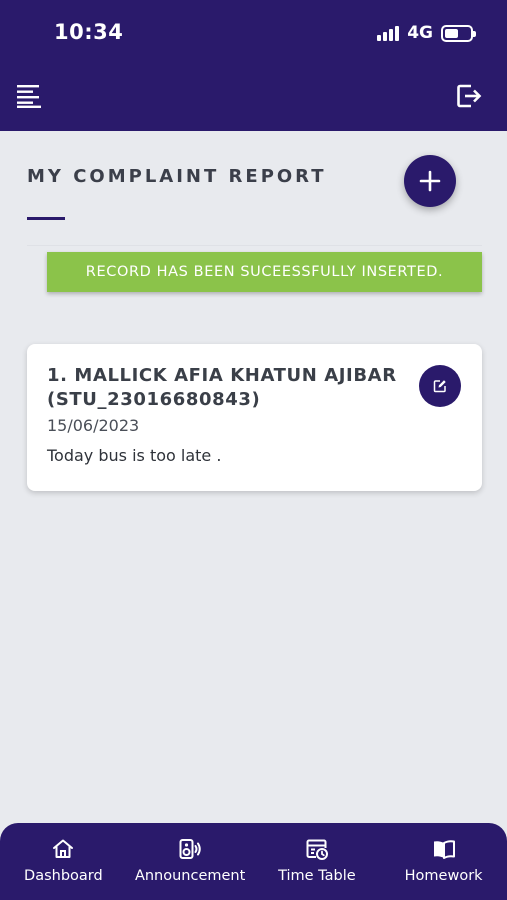  I want to click on edit-icon, so click(439, 386).